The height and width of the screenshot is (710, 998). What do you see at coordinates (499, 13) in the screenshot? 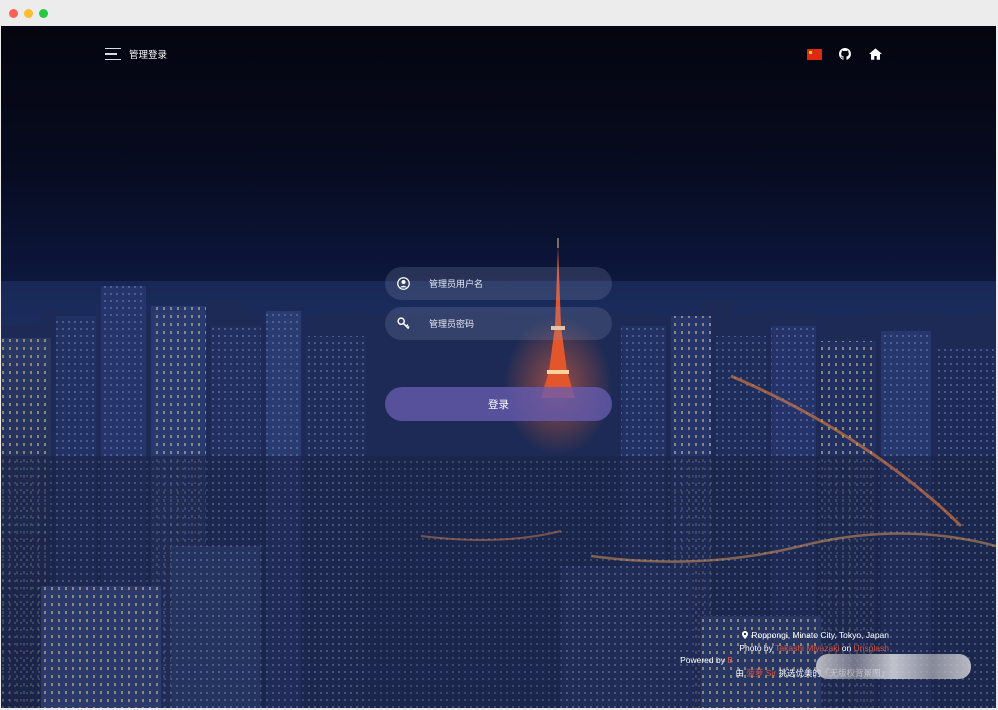
I see `window-titlebar` at bounding box center [499, 13].